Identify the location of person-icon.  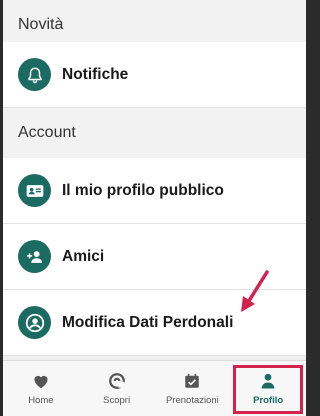
(268, 381).